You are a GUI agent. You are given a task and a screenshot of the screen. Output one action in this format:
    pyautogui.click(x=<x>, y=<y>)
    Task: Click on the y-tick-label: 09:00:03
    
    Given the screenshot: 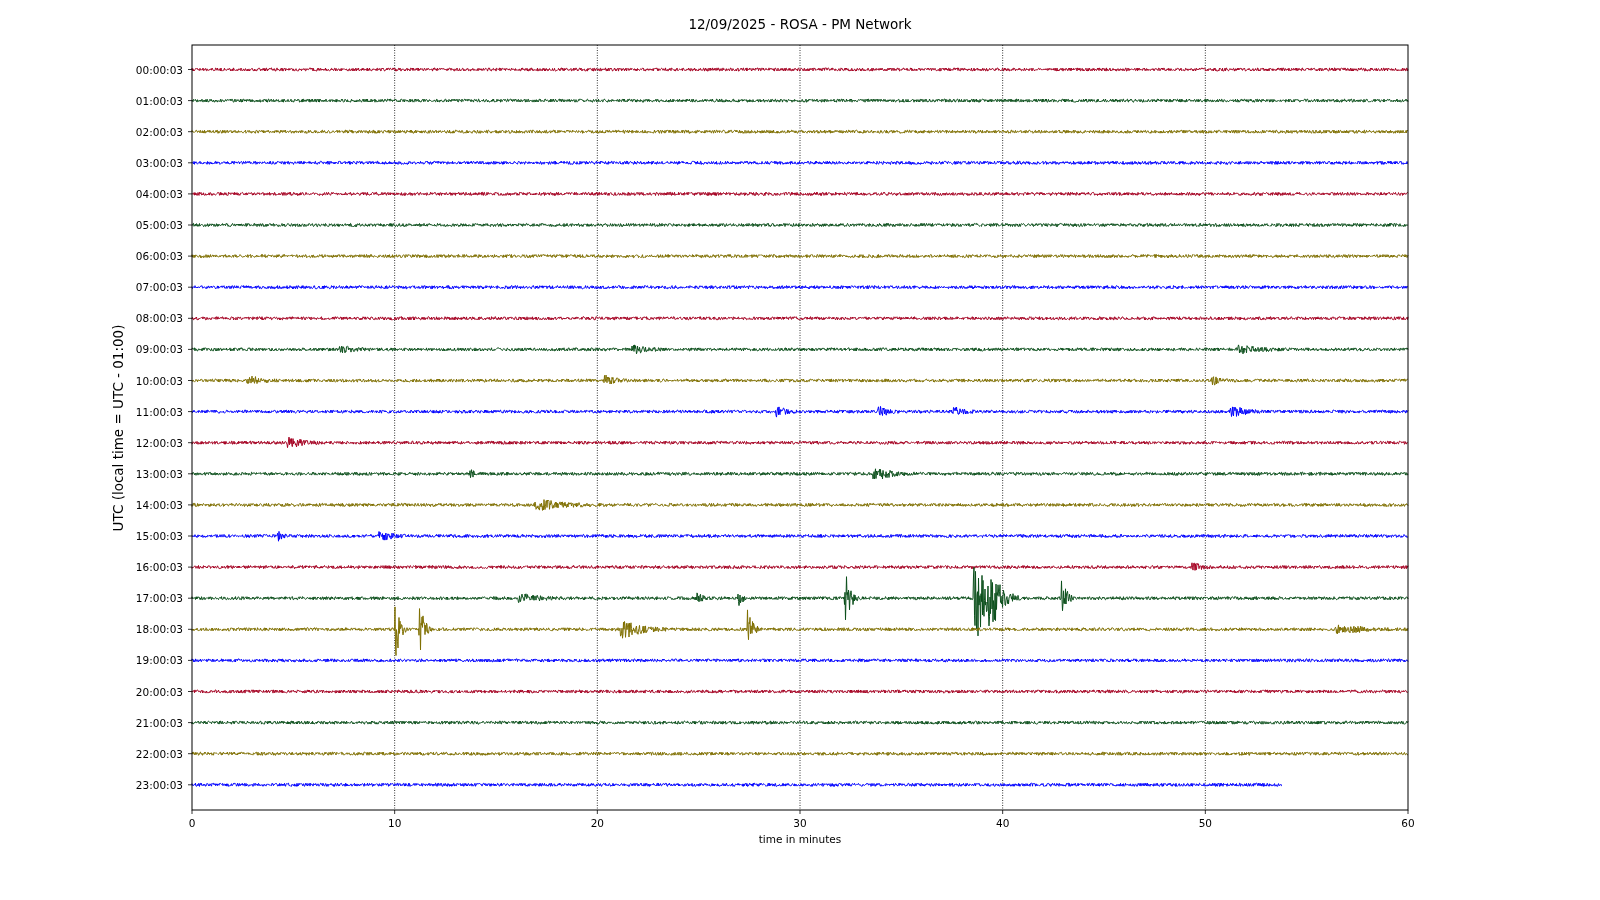 What is the action you would take?
    pyautogui.click(x=159, y=349)
    